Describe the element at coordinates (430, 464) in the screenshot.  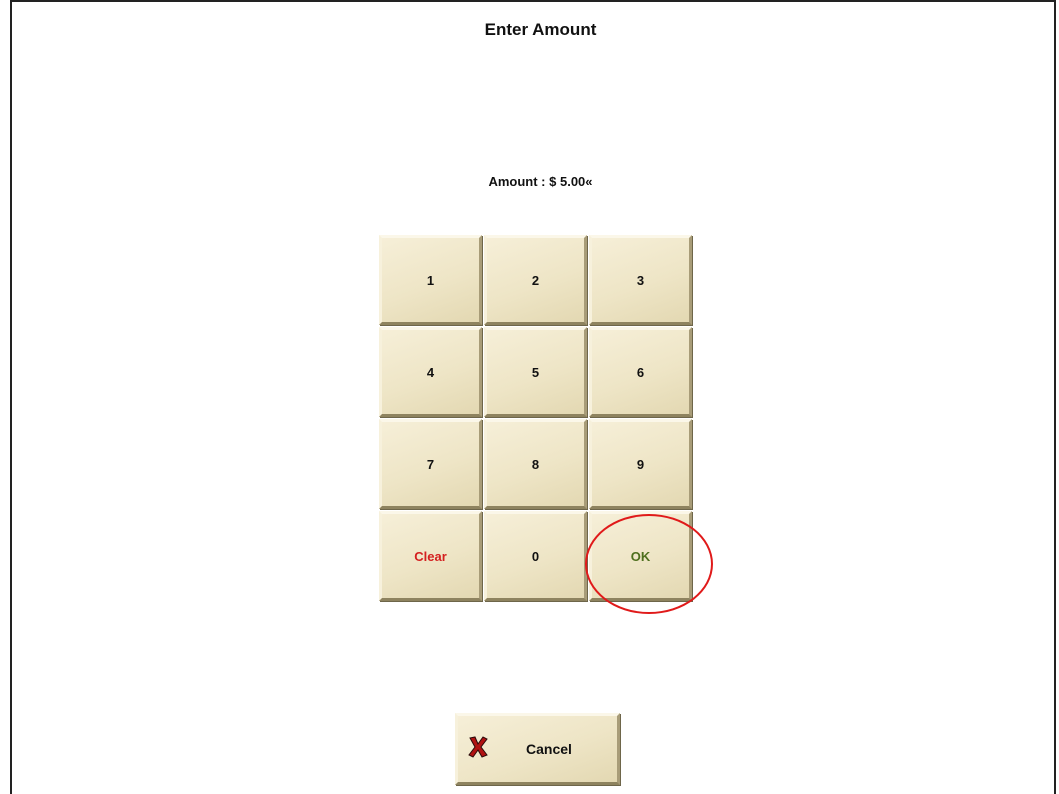
I see `key-7: 7` at that location.